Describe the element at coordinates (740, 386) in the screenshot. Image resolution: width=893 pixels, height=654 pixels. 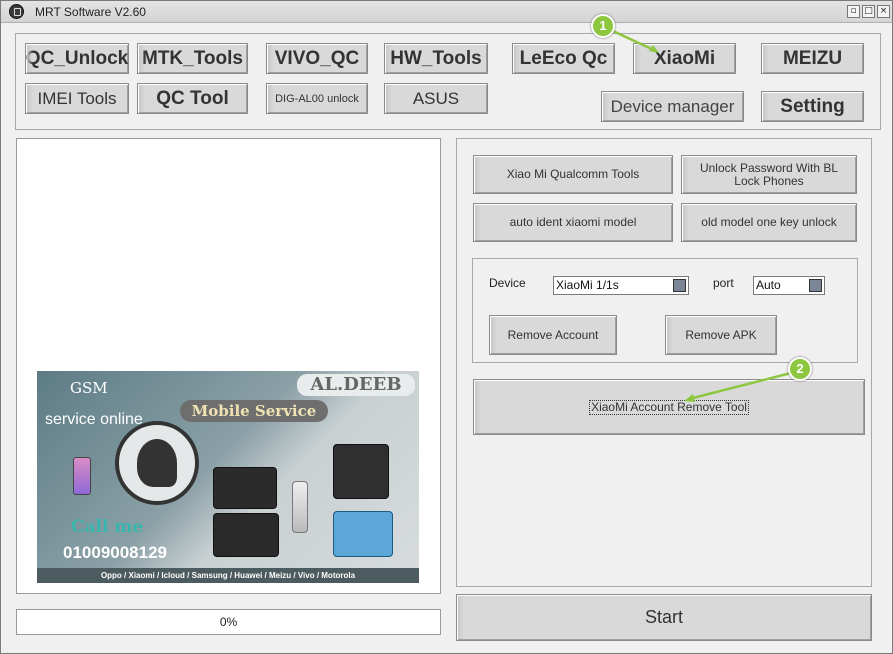
I see `callout-2-arrow` at that location.